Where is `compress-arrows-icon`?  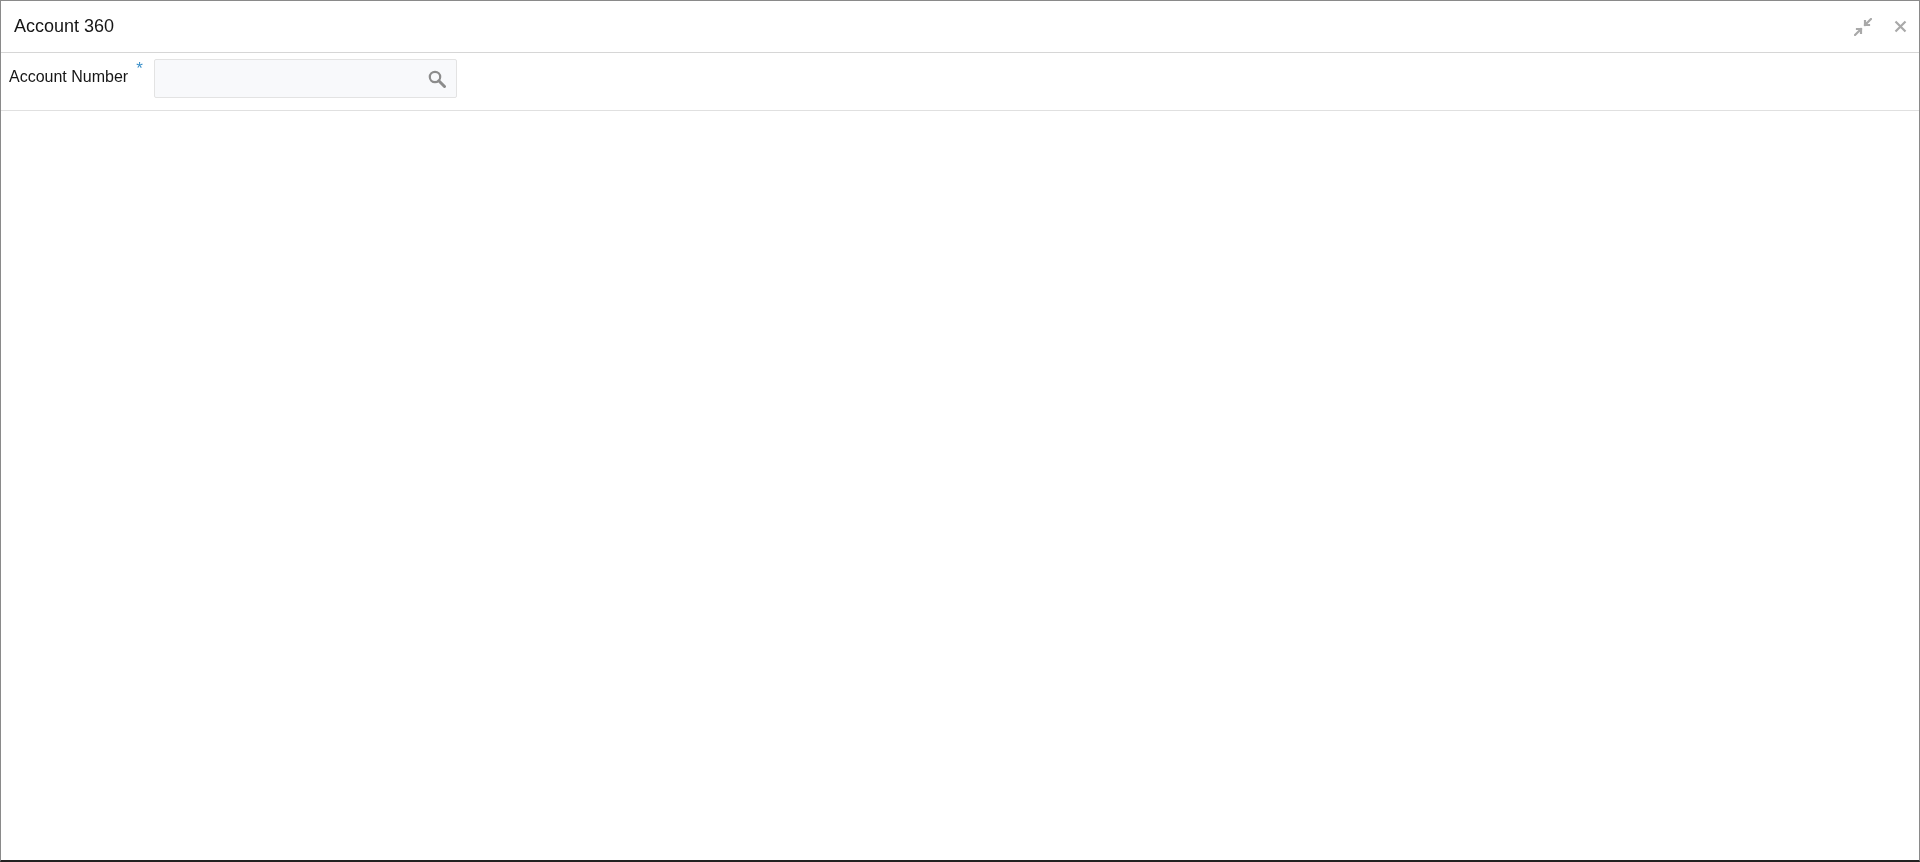
compress-arrows-icon is located at coordinates (1863, 26).